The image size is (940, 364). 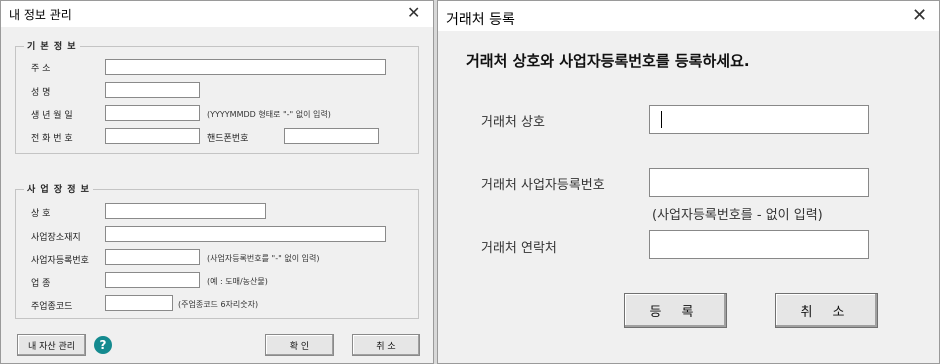 What do you see at coordinates (513, 122) in the screenshot?
I see `client-name-label: 거래처 상호` at bounding box center [513, 122].